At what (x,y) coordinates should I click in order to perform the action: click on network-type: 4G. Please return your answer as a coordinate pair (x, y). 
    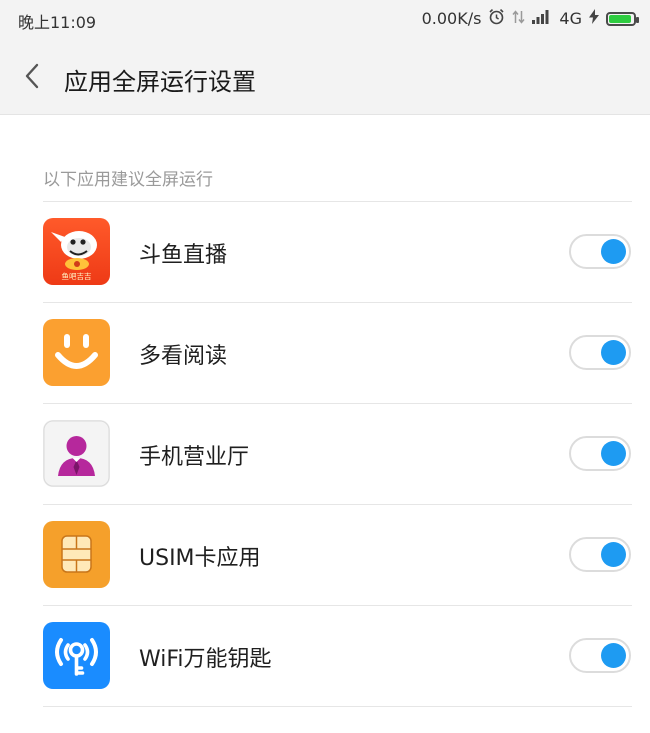
    Looking at the image, I should click on (570, 18).